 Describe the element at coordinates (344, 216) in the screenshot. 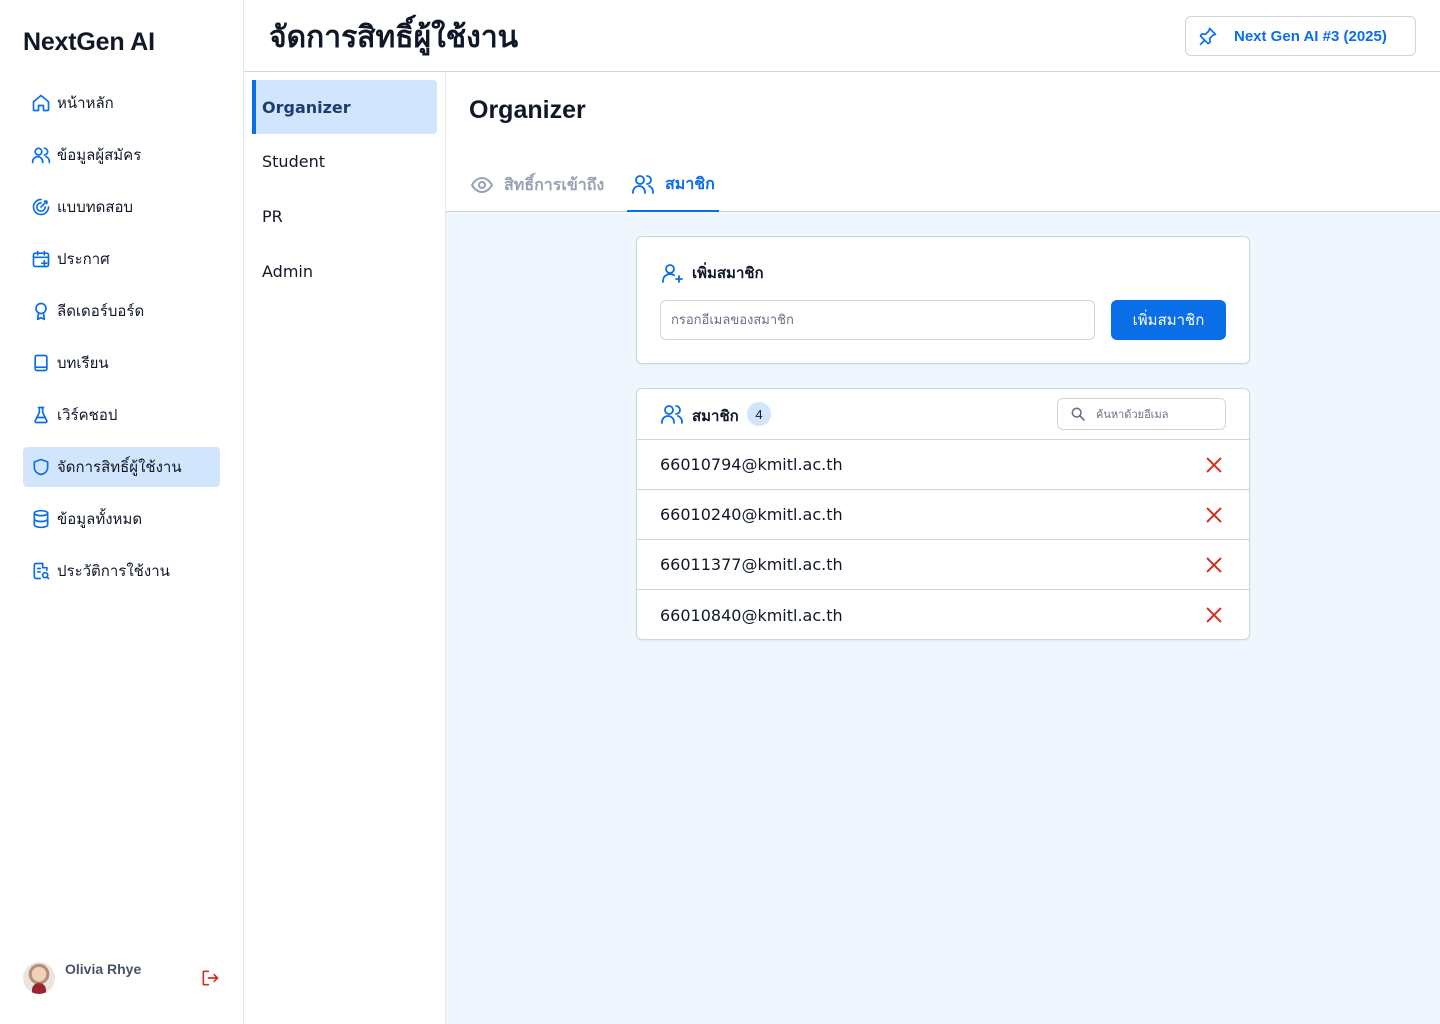

I see `role-item-pr: PR` at that location.